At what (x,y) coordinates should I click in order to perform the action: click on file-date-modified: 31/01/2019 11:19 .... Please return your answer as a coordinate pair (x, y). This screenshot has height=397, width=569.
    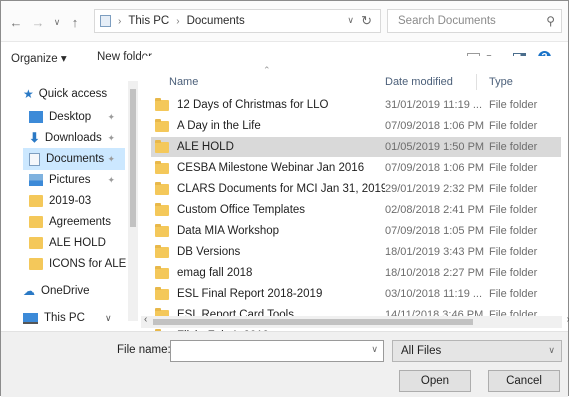
    Looking at the image, I should click on (434, 105).